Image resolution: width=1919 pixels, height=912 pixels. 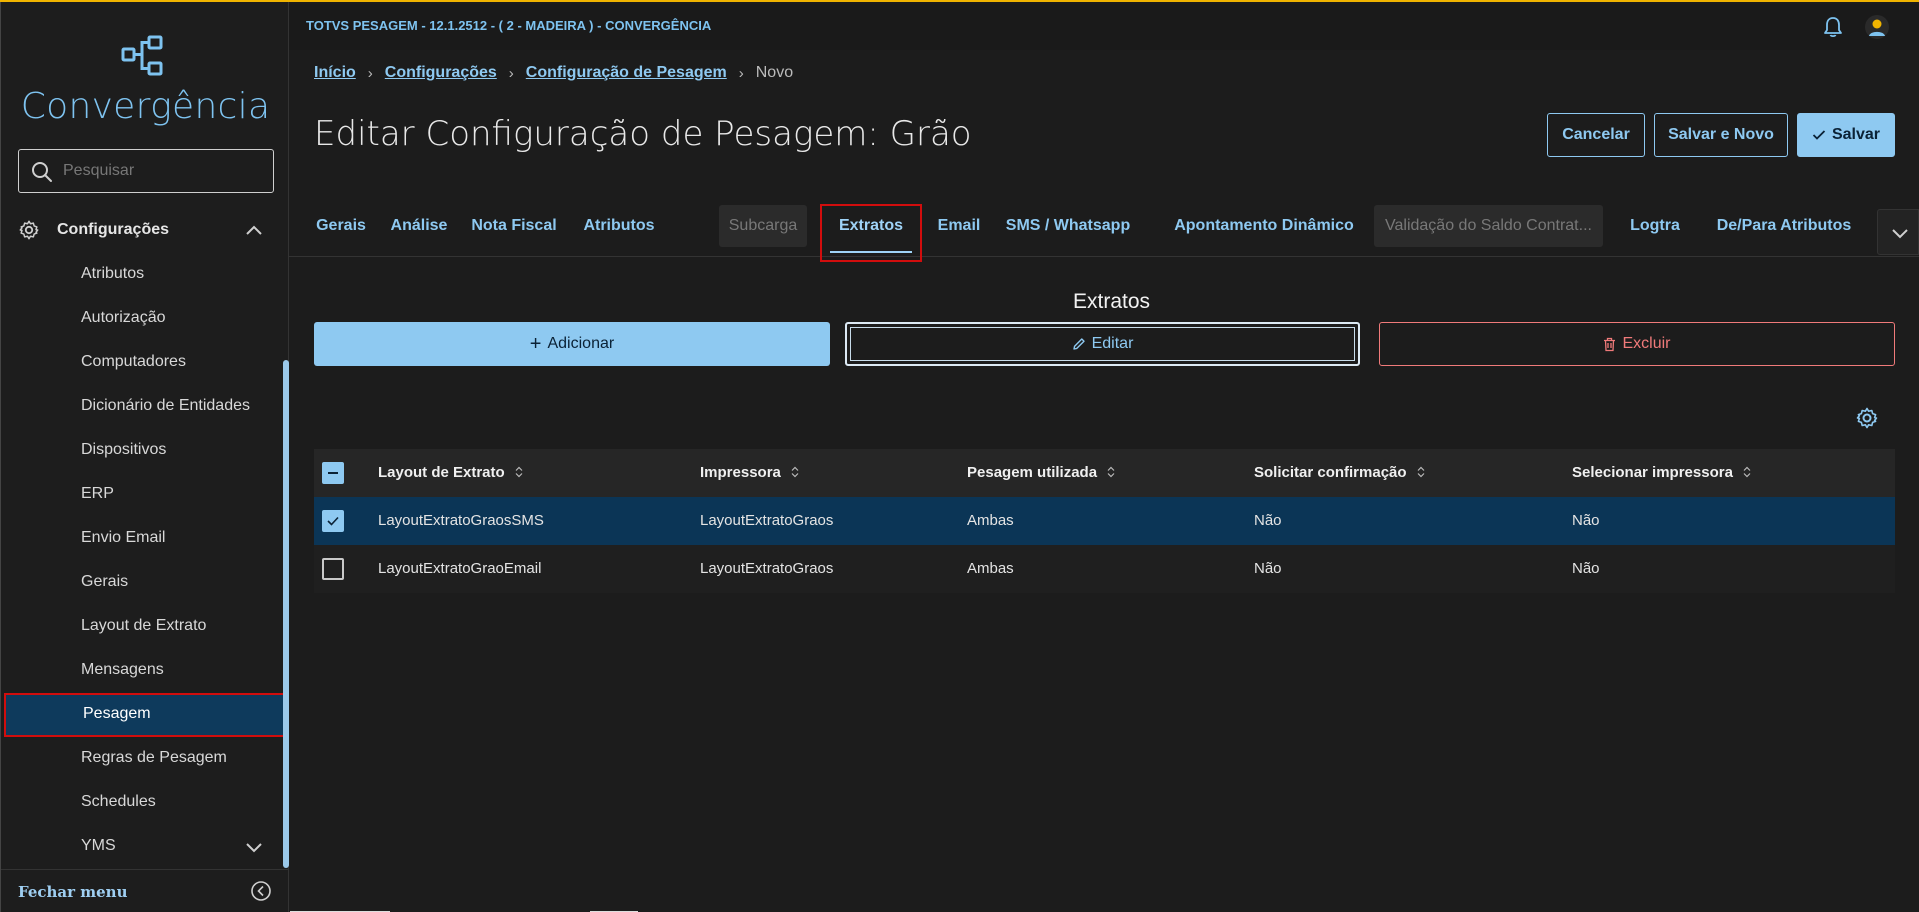 What do you see at coordinates (117, 713) in the screenshot?
I see `sidebar-item-label: Pesagem` at bounding box center [117, 713].